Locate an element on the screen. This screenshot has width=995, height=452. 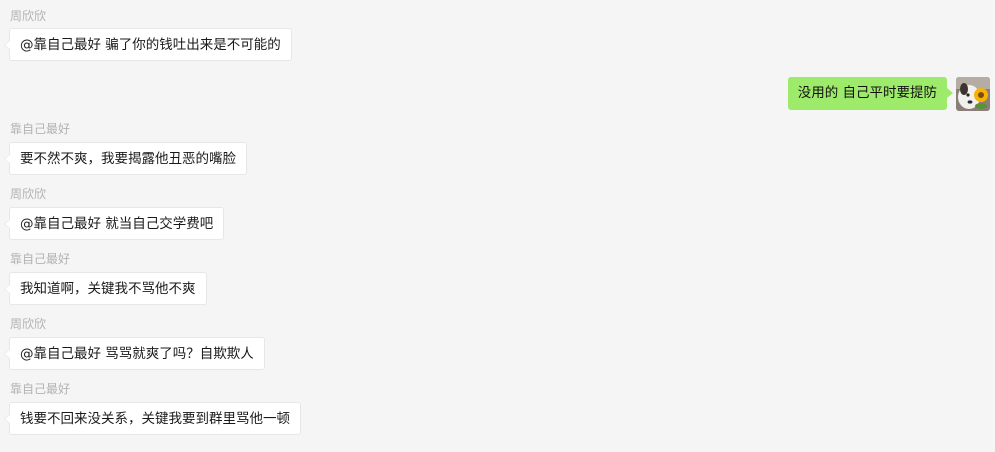
user-avatar is located at coordinates (973, 94).